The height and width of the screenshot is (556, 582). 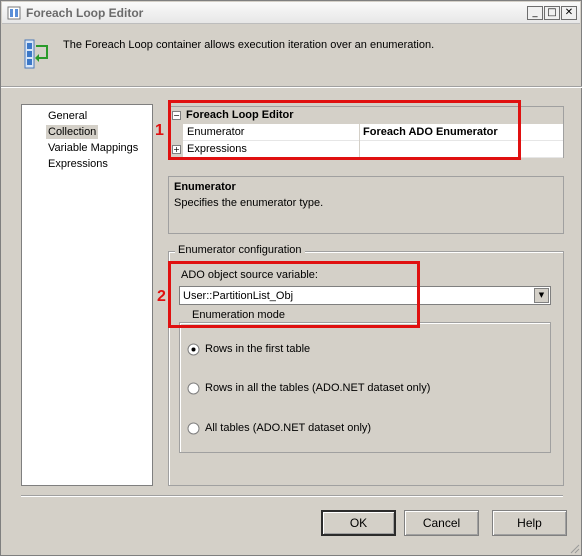 What do you see at coordinates (159, 130) in the screenshot?
I see `annotation-number-1: 1` at bounding box center [159, 130].